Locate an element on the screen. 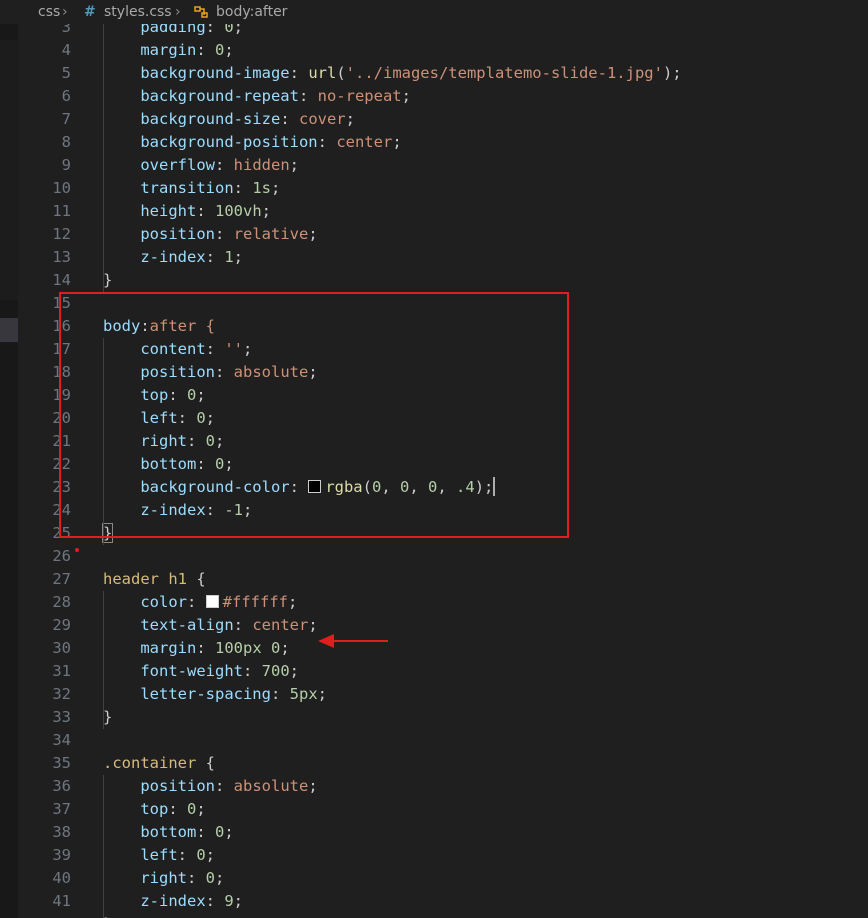 This screenshot has height=918, width=868. line-number: 39 is located at coordinates (61, 855).